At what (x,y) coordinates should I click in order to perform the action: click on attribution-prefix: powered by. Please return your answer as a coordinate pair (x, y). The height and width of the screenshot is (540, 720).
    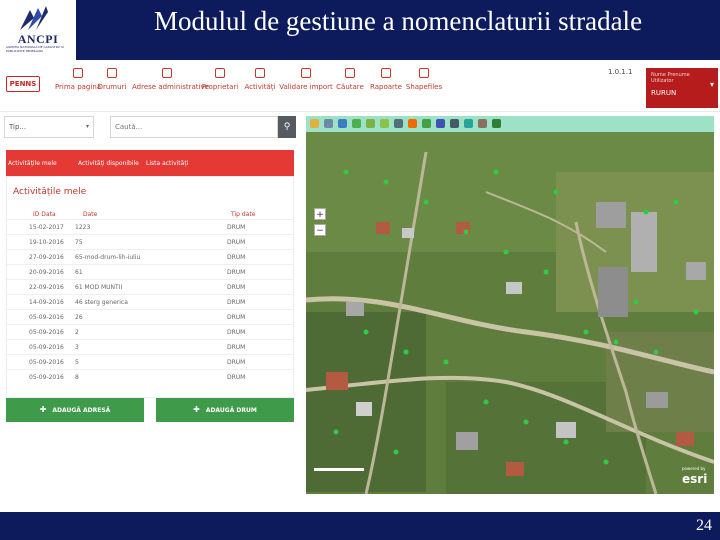
    Looking at the image, I should click on (694, 468).